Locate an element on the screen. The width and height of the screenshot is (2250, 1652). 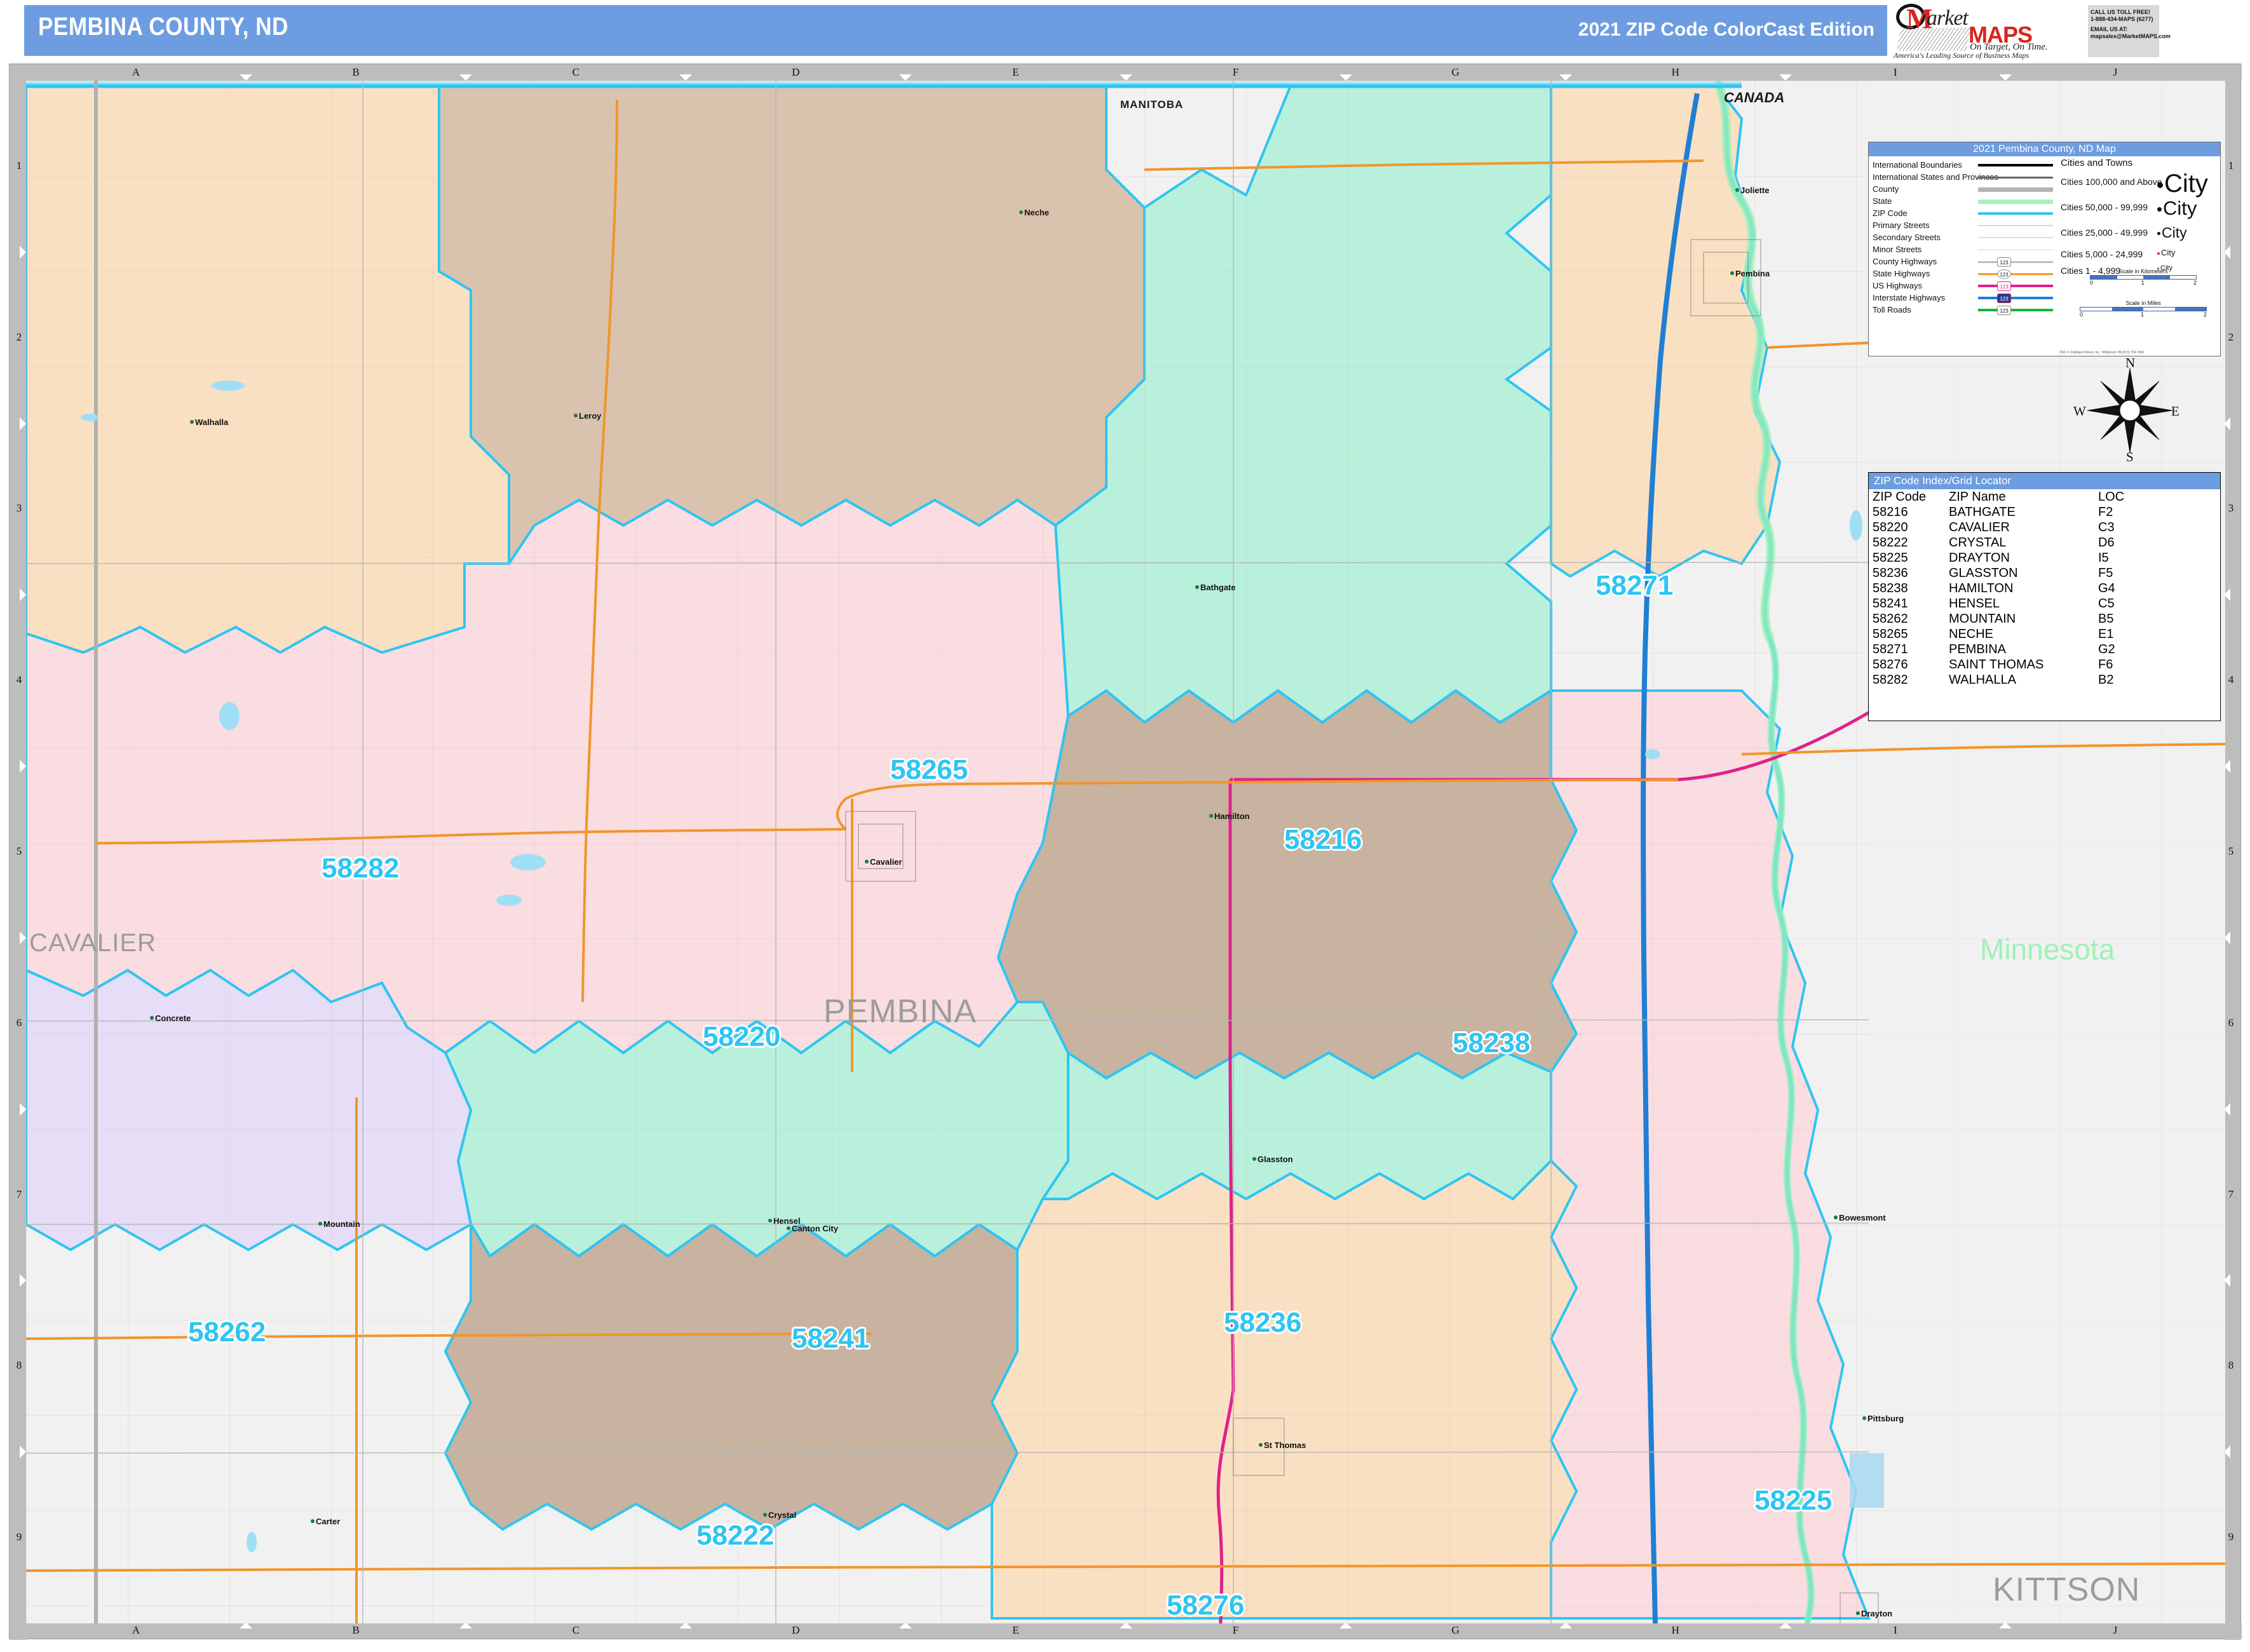
province-label-manitoba: MANITOBA is located at coordinates (1152, 105).